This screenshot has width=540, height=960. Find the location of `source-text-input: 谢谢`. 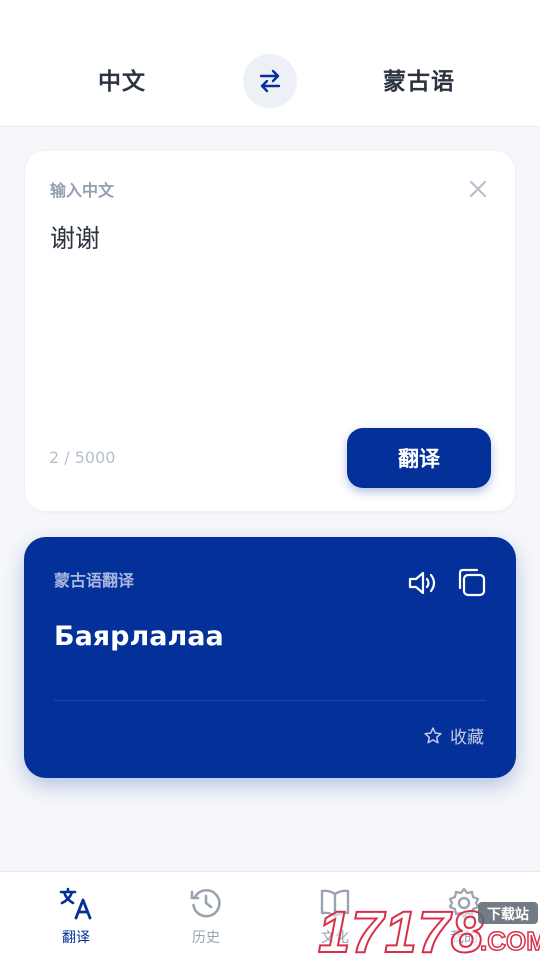

source-text-input: 谢谢 is located at coordinates (75, 237).